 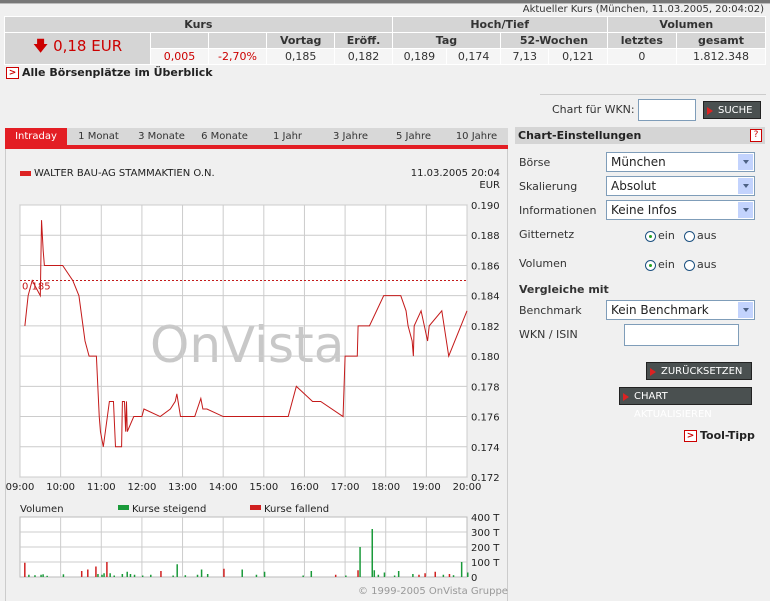 I want to click on tab-3-monate: 3 Monate, so click(x=161, y=136).